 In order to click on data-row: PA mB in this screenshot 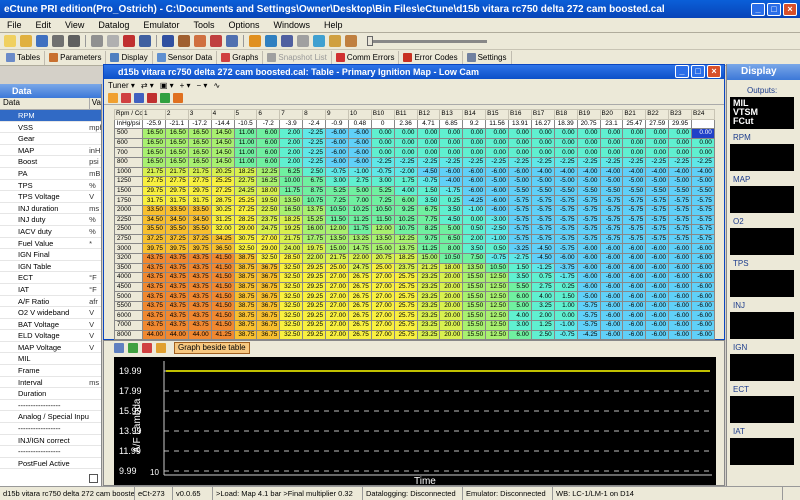, I will do `click(50, 174)`.